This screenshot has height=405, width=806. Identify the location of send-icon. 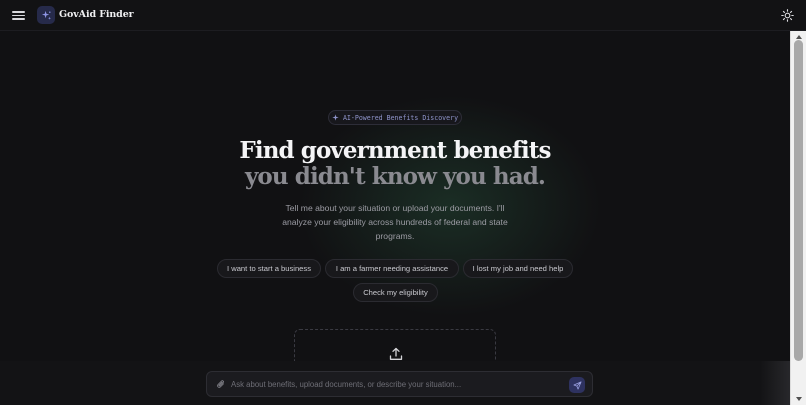
(577, 385).